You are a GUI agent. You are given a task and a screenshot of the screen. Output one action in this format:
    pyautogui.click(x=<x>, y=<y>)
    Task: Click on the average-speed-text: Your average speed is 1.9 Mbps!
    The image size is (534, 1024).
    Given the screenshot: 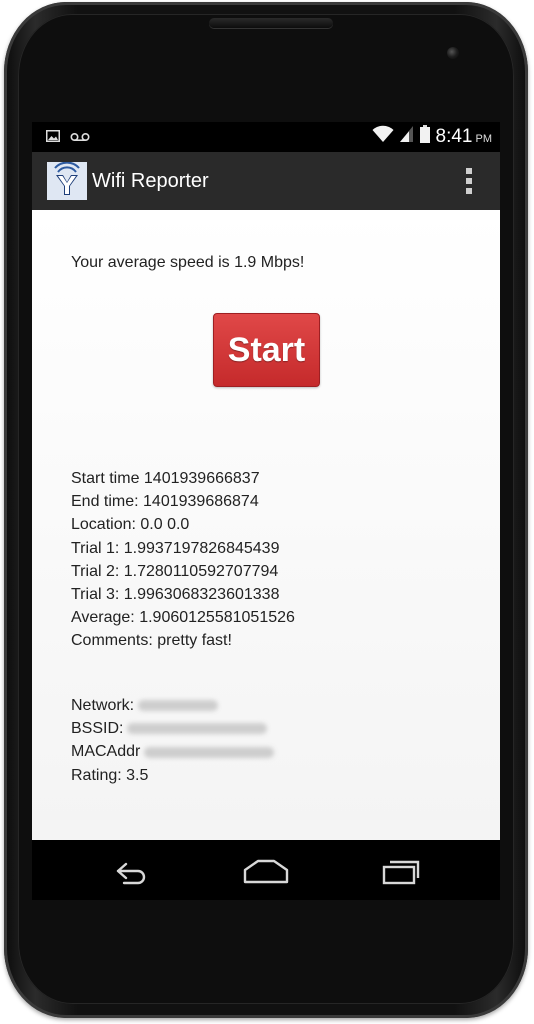 What is the action you would take?
    pyautogui.click(x=188, y=262)
    